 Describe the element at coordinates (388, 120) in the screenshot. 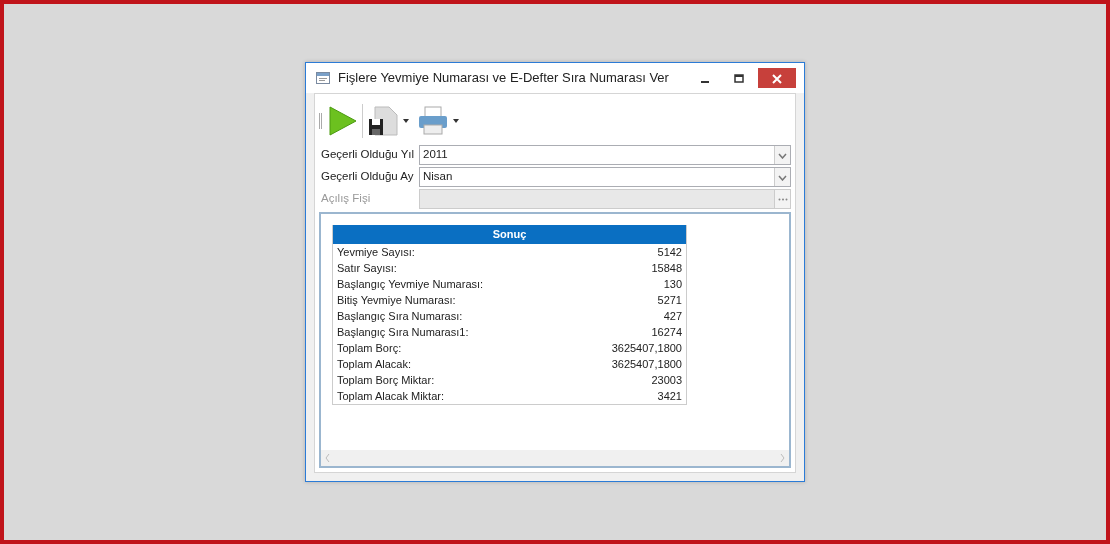

I see `save-button` at that location.